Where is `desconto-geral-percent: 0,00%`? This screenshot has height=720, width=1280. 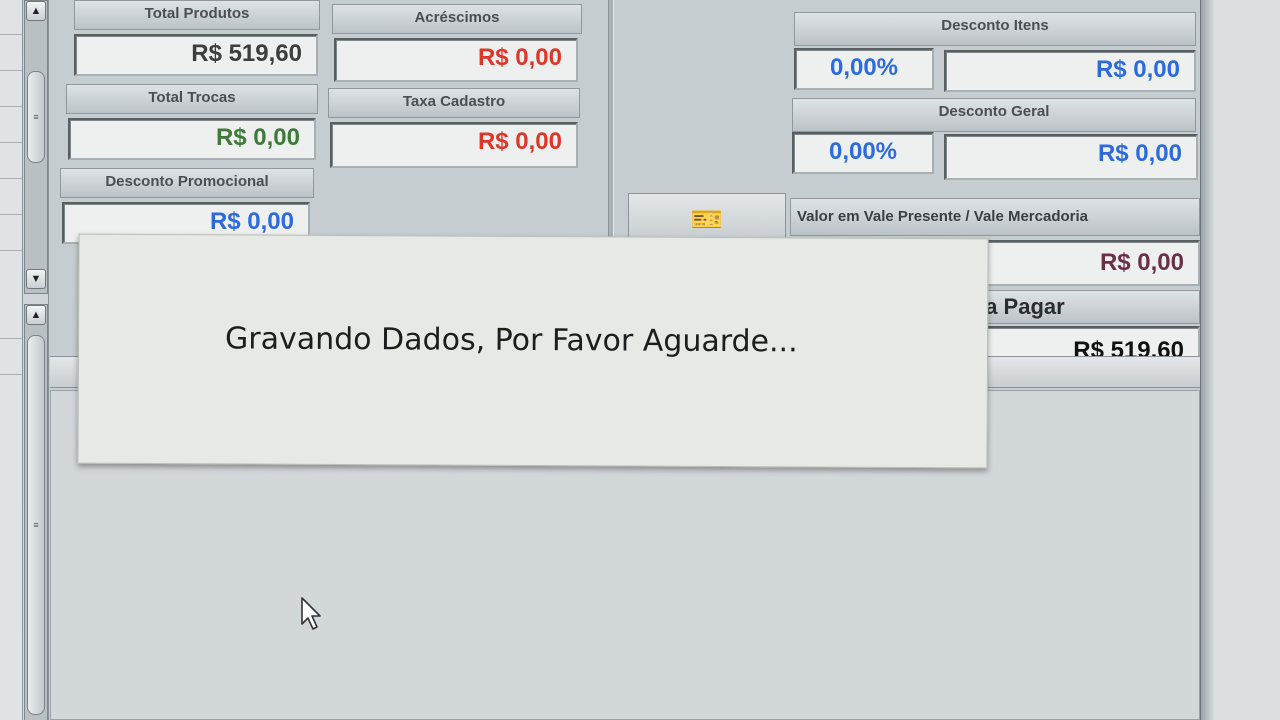 desconto-geral-percent: 0,00% is located at coordinates (863, 153).